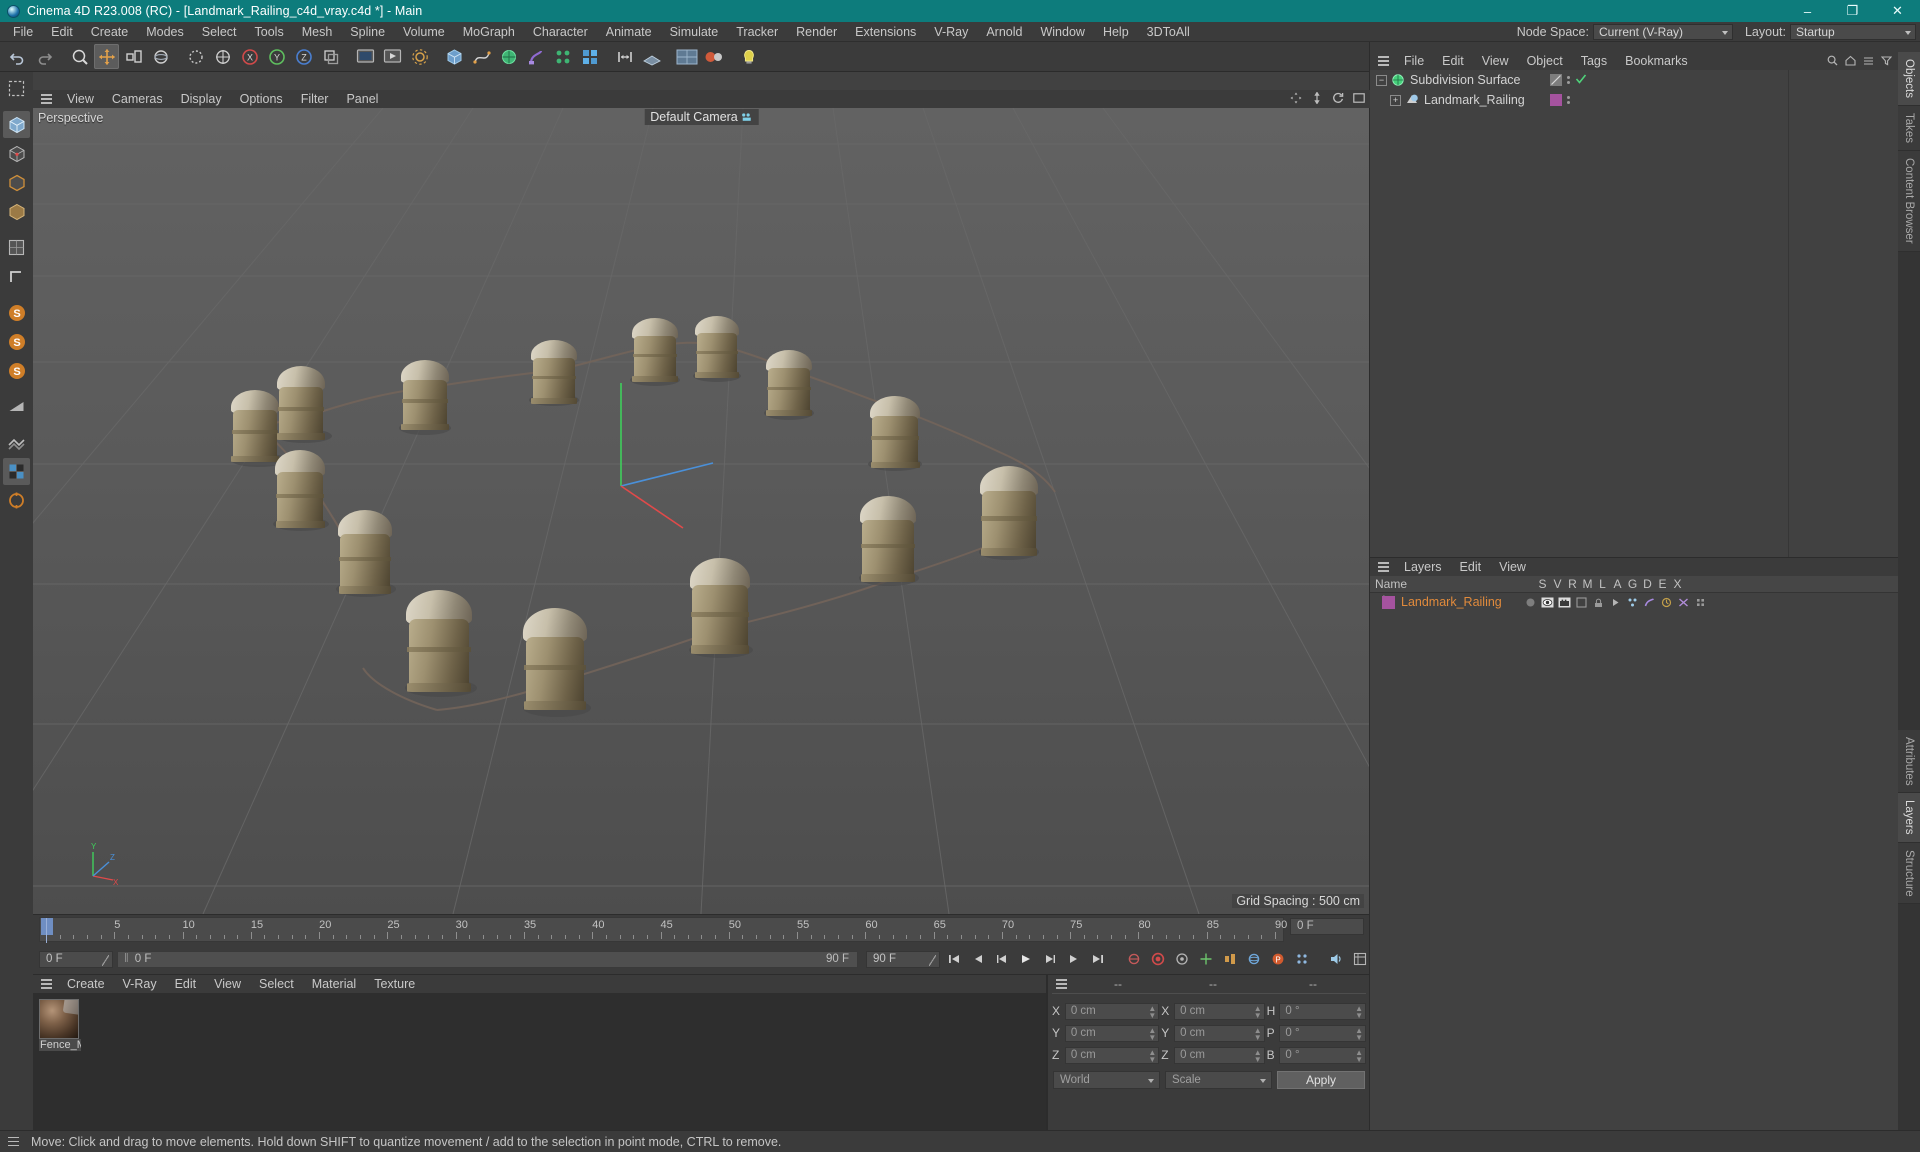  Describe the element at coordinates (1158, 959) in the screenshot. I see `autokeying-button` at that location.